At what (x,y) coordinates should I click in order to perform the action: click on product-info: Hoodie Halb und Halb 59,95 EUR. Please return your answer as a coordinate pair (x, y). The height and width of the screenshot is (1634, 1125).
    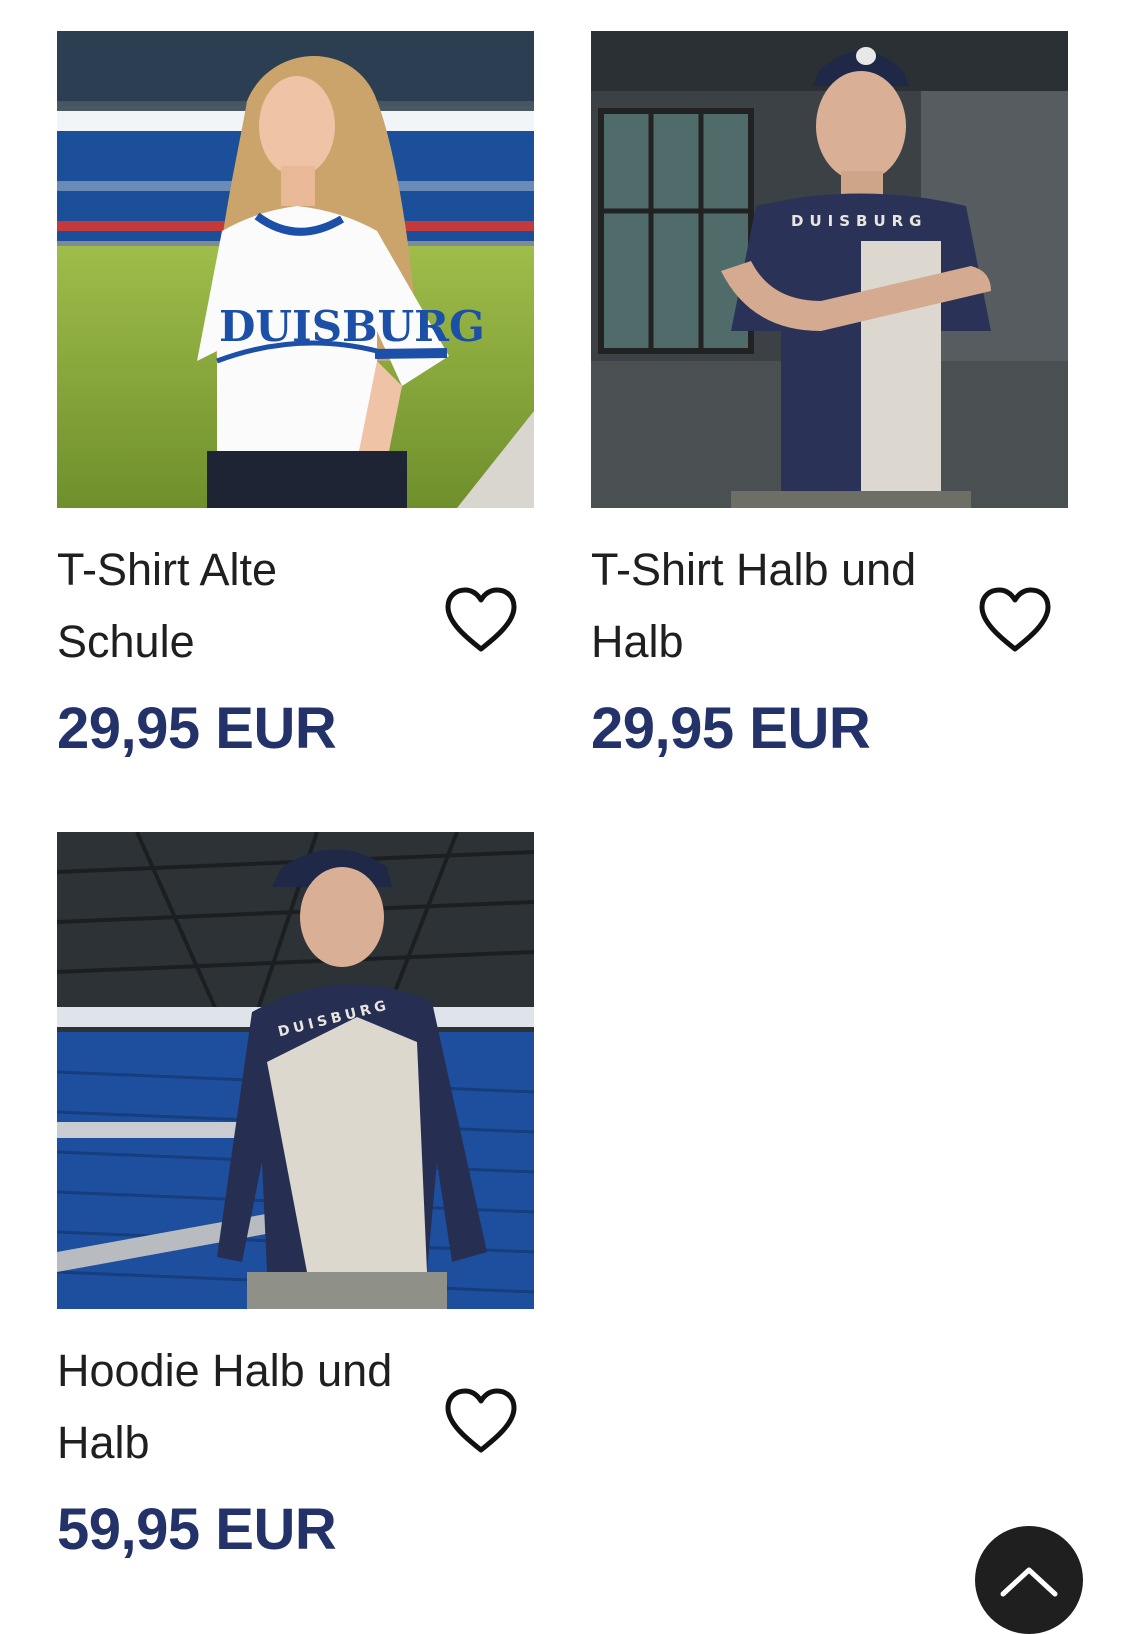
    Looking at the image, I should click on (295, 1455).